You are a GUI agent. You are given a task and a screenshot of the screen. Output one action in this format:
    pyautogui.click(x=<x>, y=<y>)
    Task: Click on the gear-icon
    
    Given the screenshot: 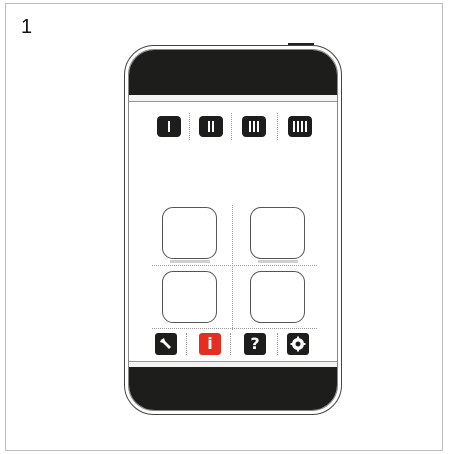 What is the action you would take?
    pyautogui.click(x=298, y=344)
    